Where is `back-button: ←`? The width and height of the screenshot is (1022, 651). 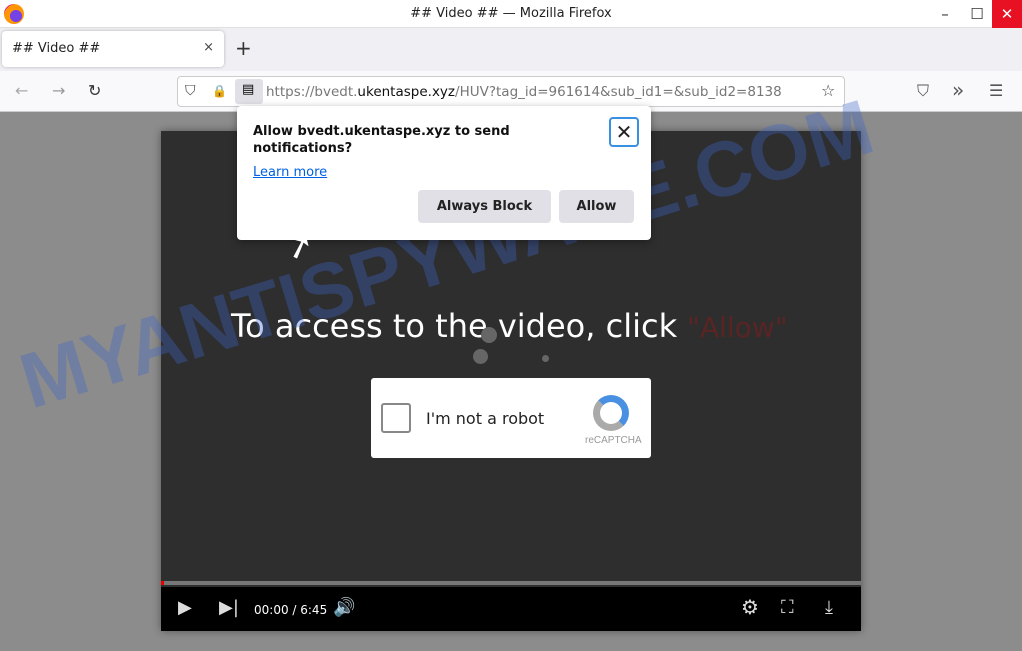
back-button: ← is located at coordinates (21, 90).